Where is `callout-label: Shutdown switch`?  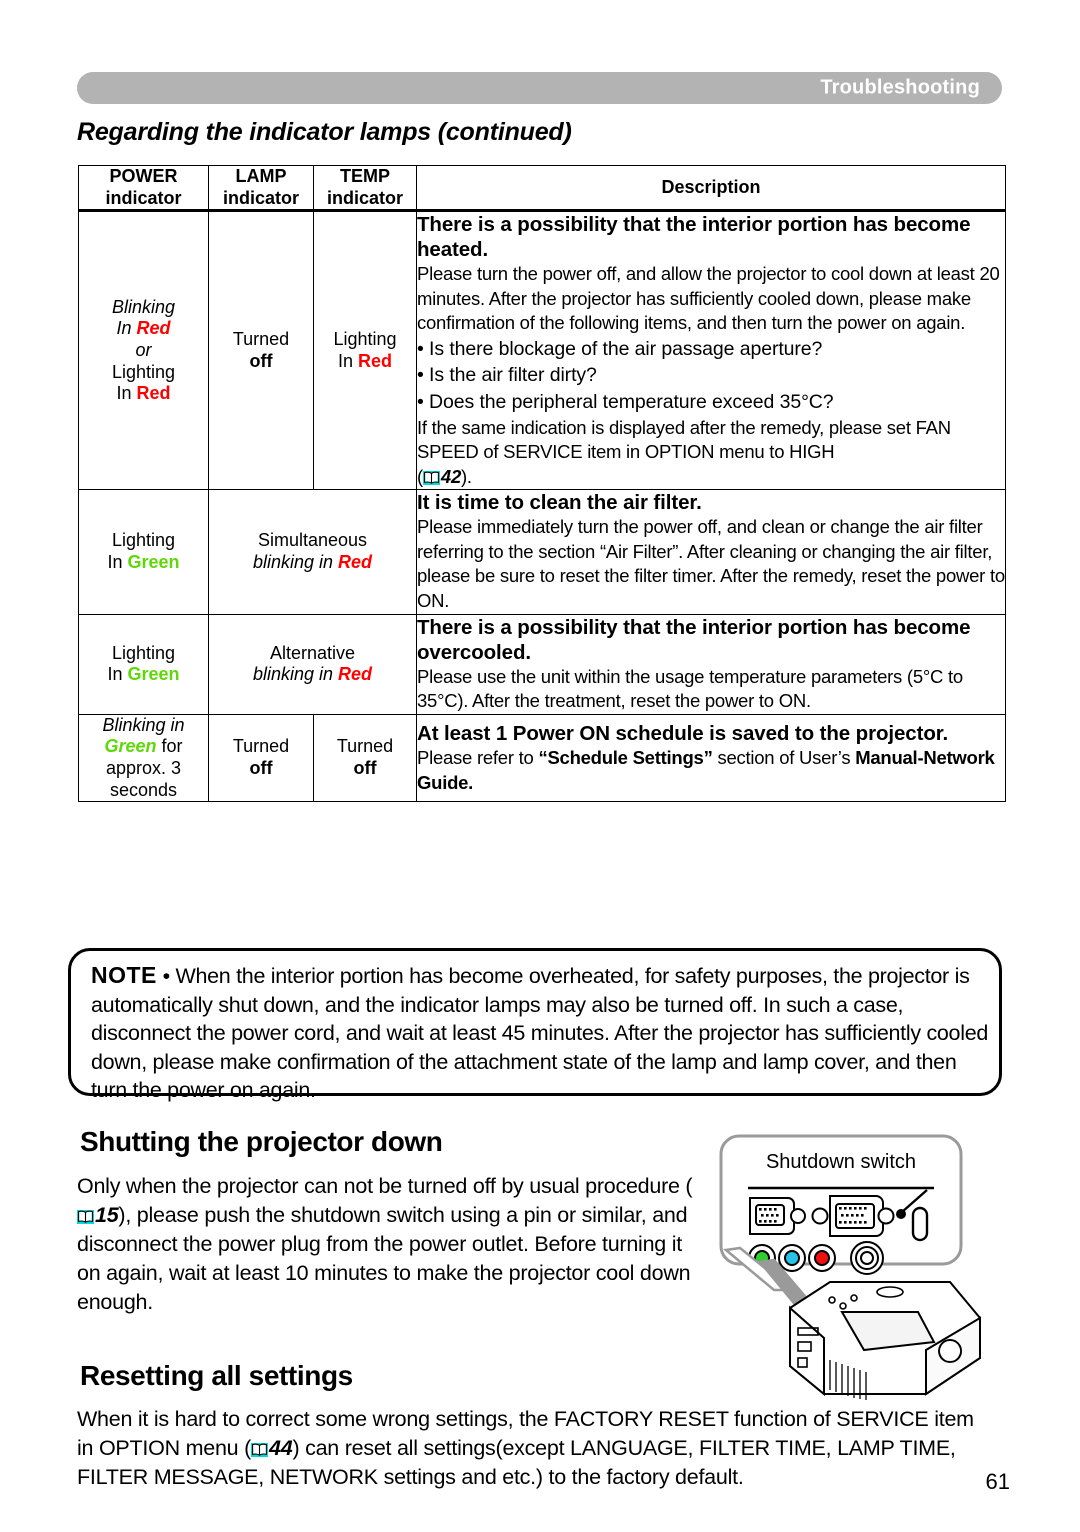
callout-label: Shutdown switch is located at coordinates (841, 1162).